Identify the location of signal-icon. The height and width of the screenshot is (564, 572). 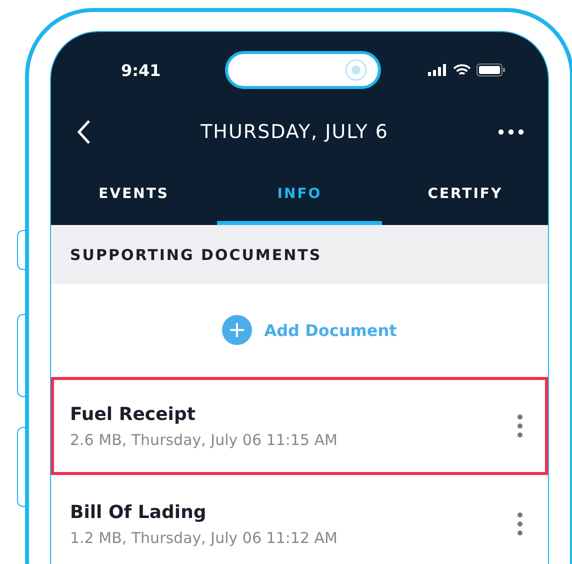
(438, 70).